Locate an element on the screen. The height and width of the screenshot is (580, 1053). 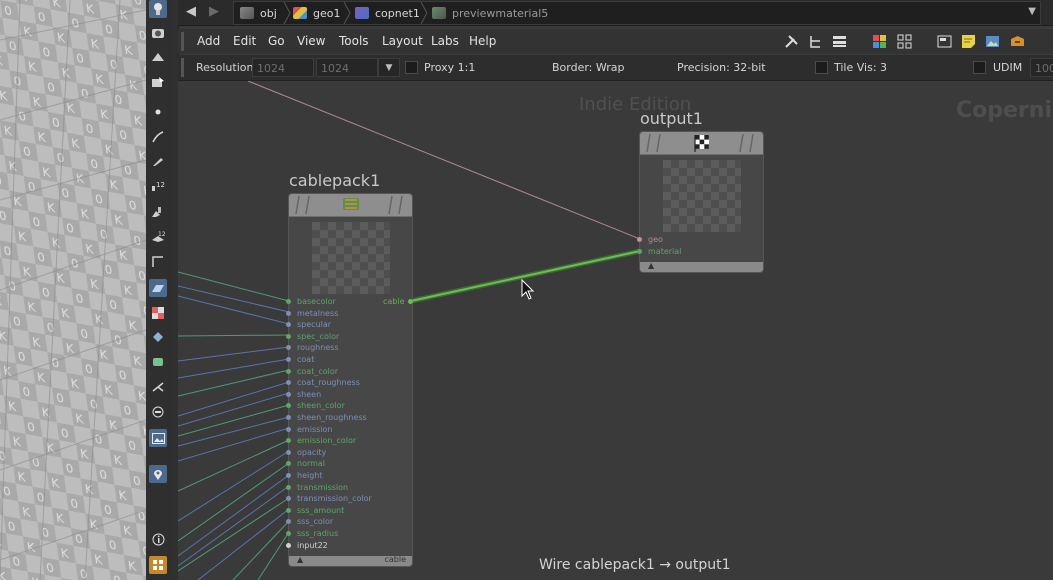
menu-layout: Layout is located at coordinates (402, 41).